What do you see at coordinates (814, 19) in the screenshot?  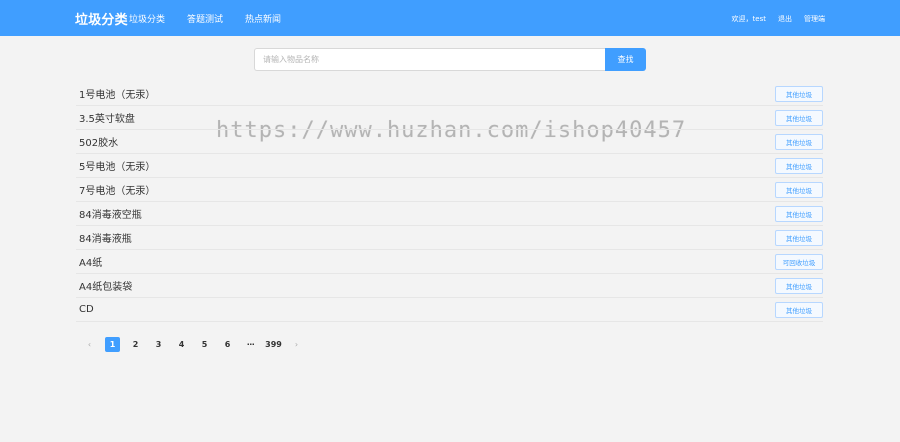 I see `admin-link: 管理端` at bounding box center [814, 19].